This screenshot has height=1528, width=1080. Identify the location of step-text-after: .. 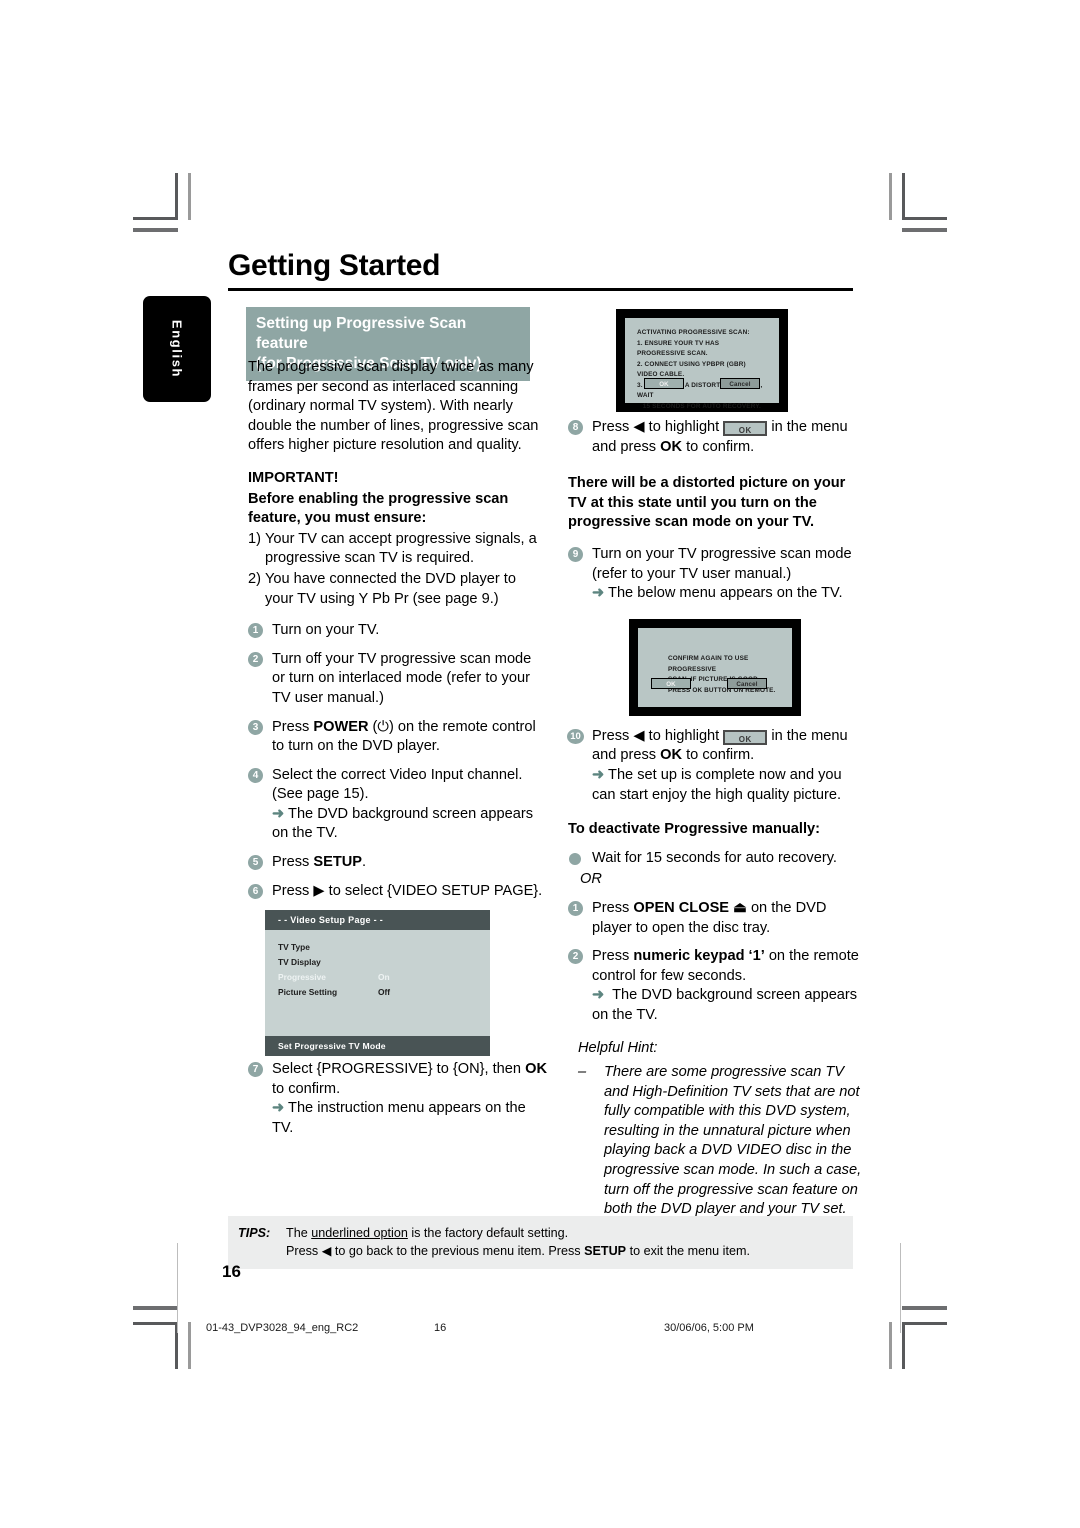
(364, 862).